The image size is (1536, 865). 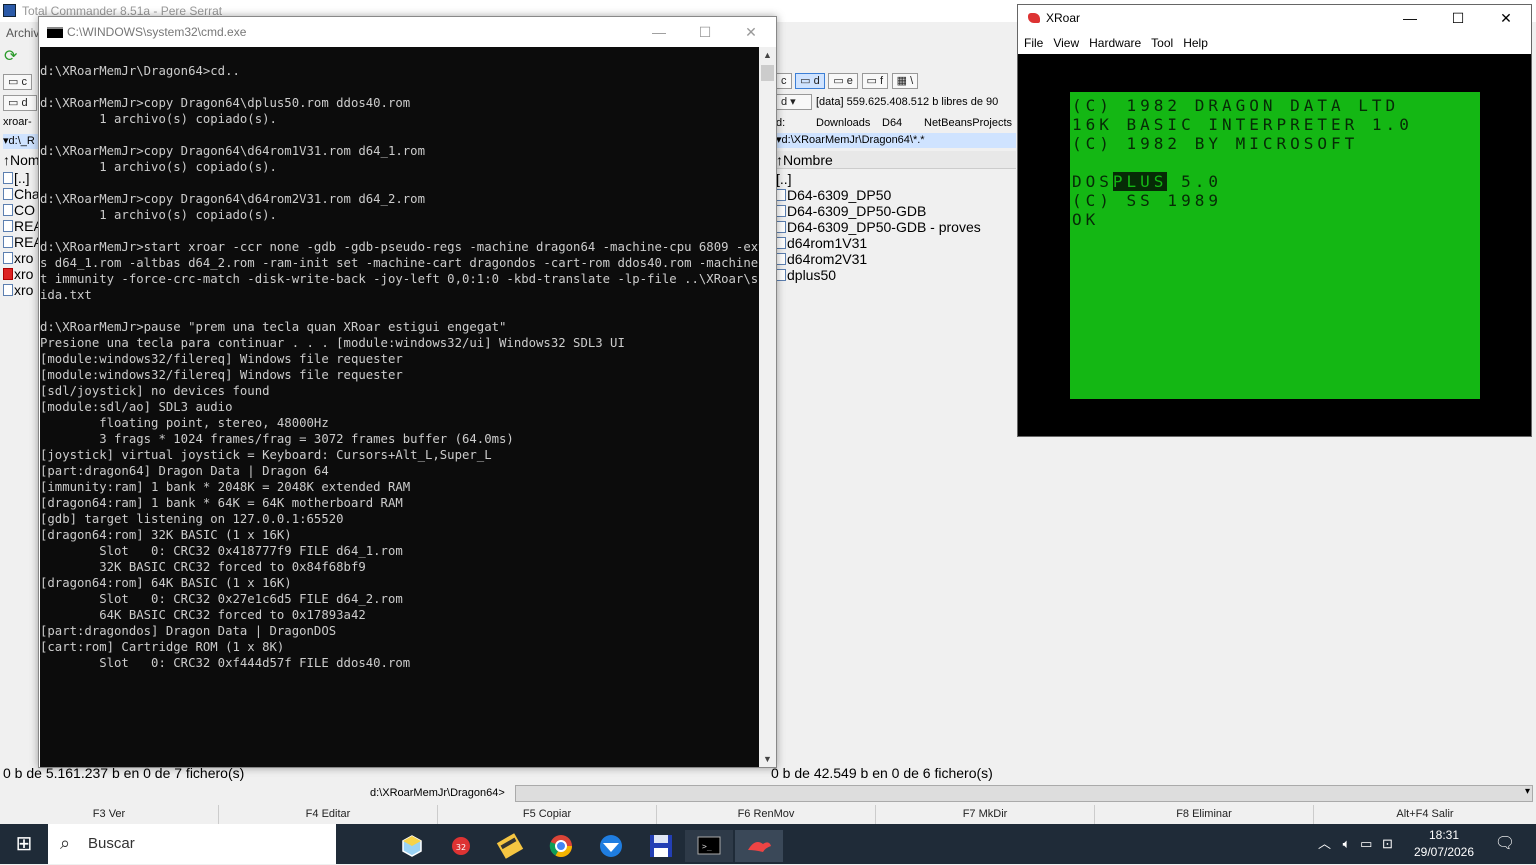 What do you see at coordinates (13, 57) in the screenshot?
I see `refresh-icon: ⟳` at bounding box center [13, 57].